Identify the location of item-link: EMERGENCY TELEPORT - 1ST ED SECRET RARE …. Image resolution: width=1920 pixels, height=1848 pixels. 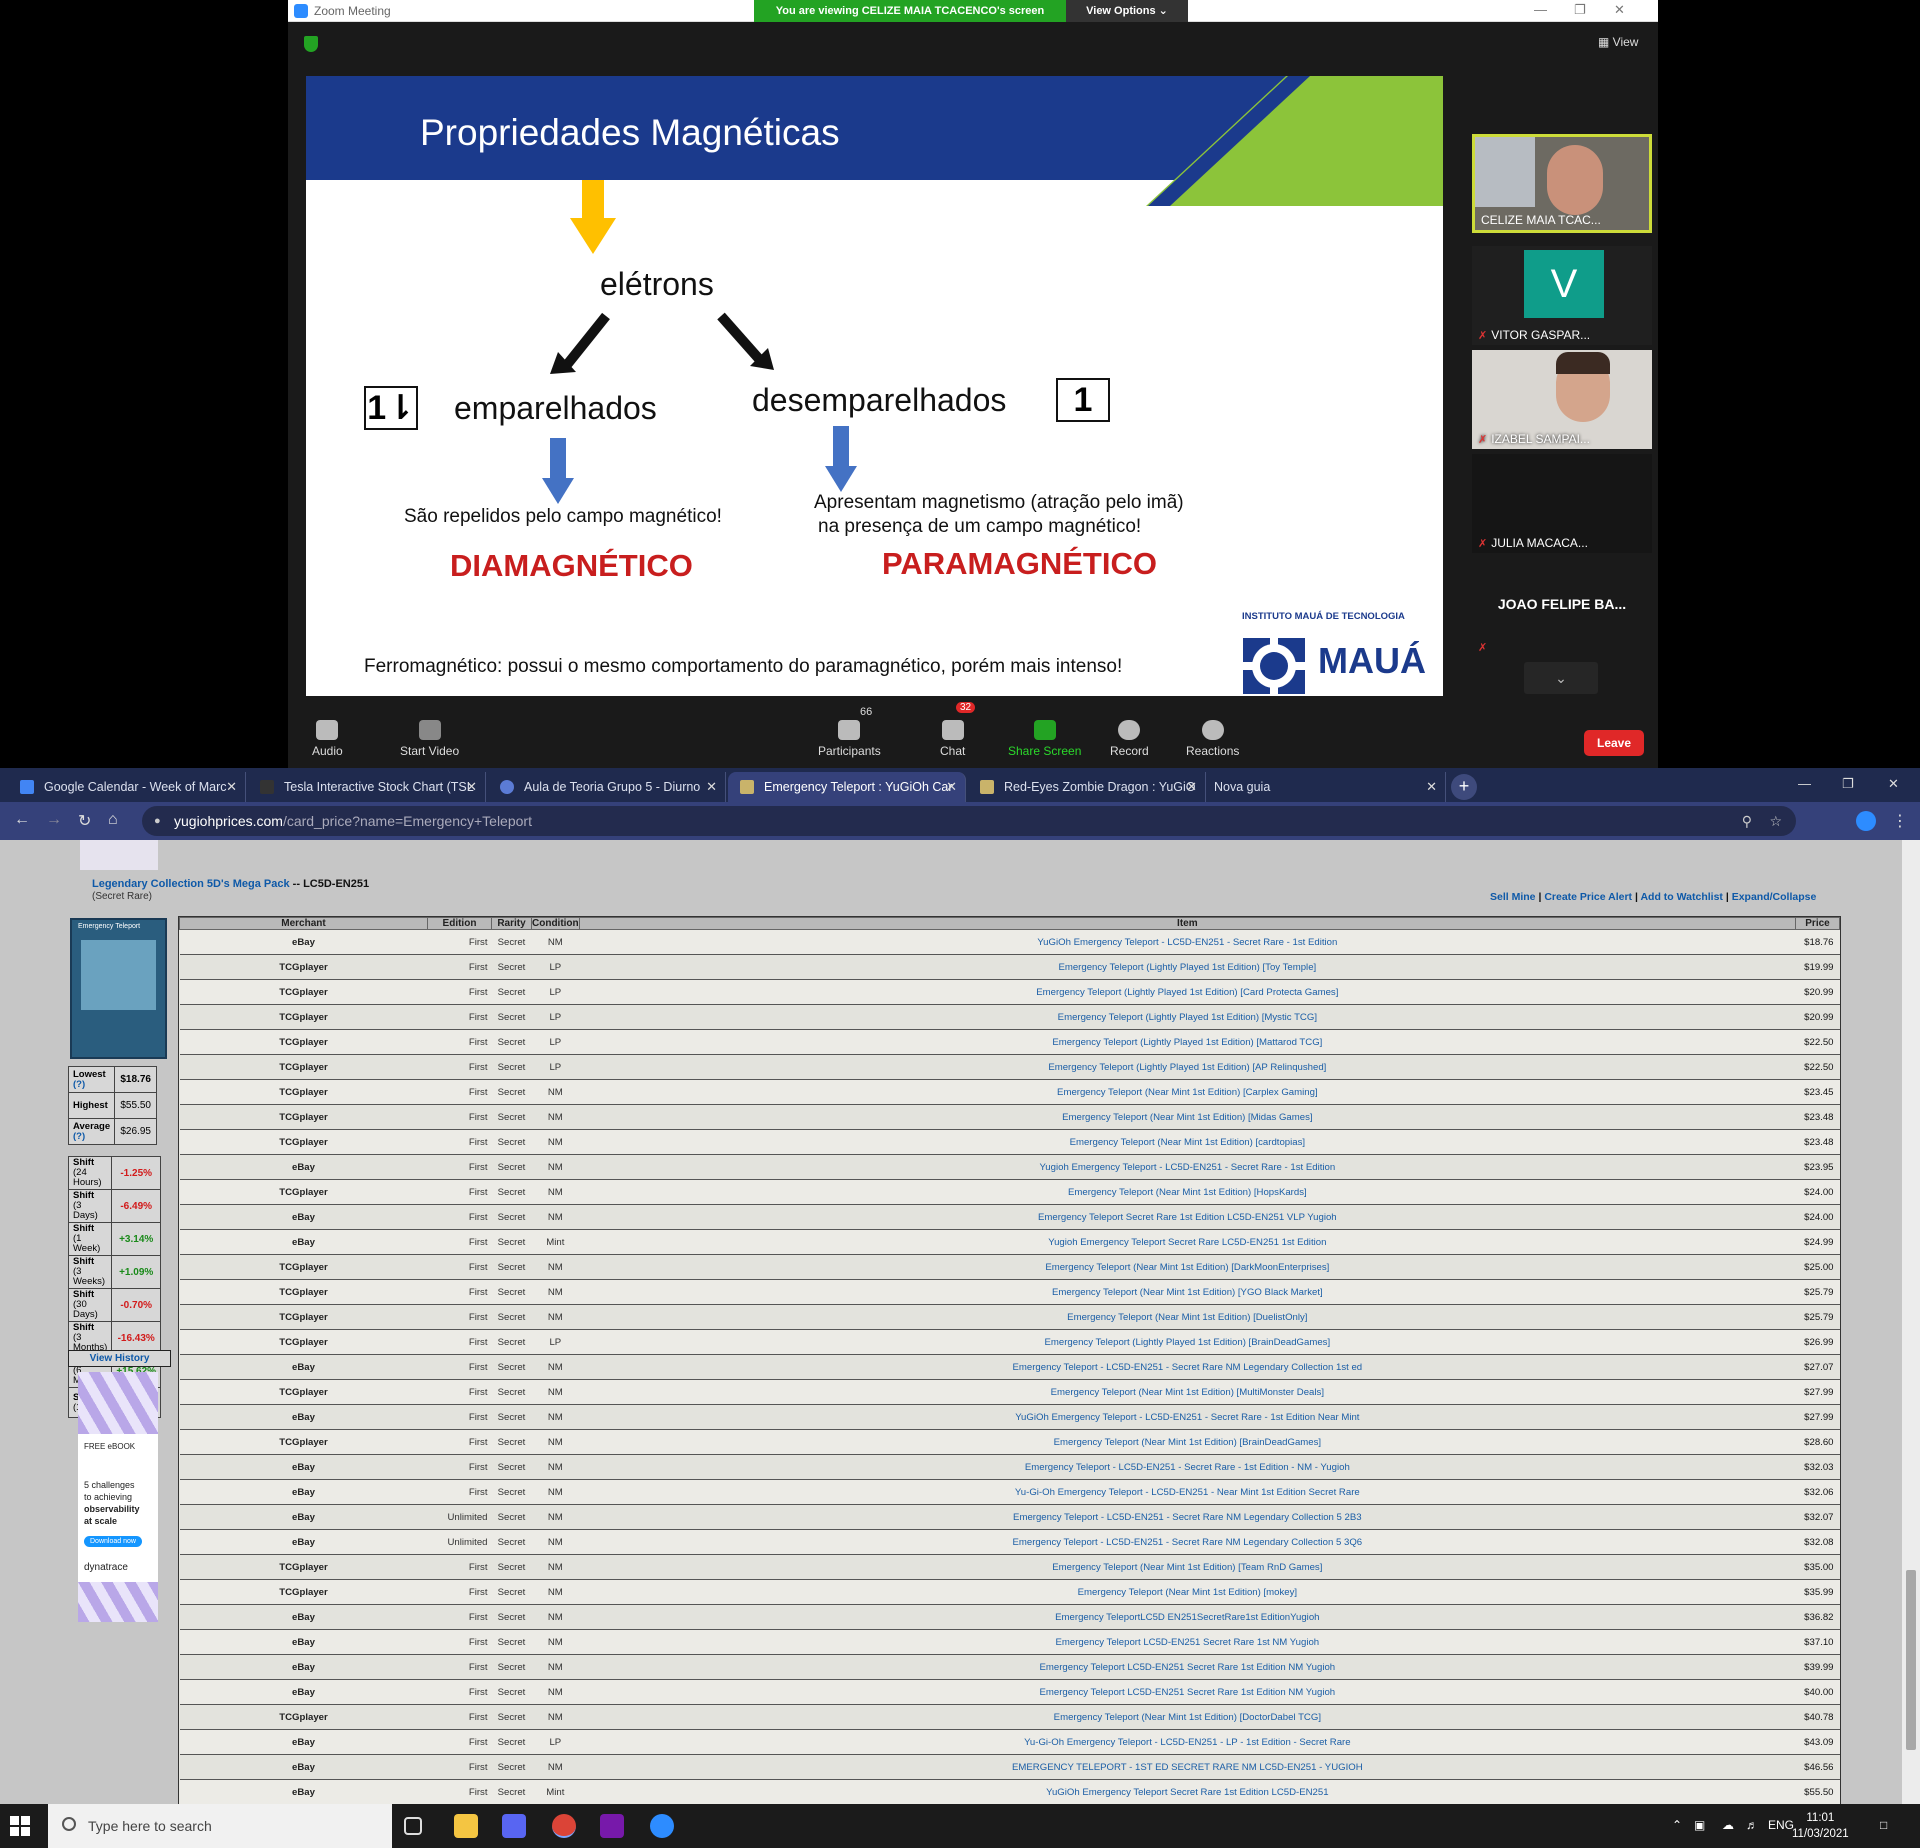
(1187, 1767).